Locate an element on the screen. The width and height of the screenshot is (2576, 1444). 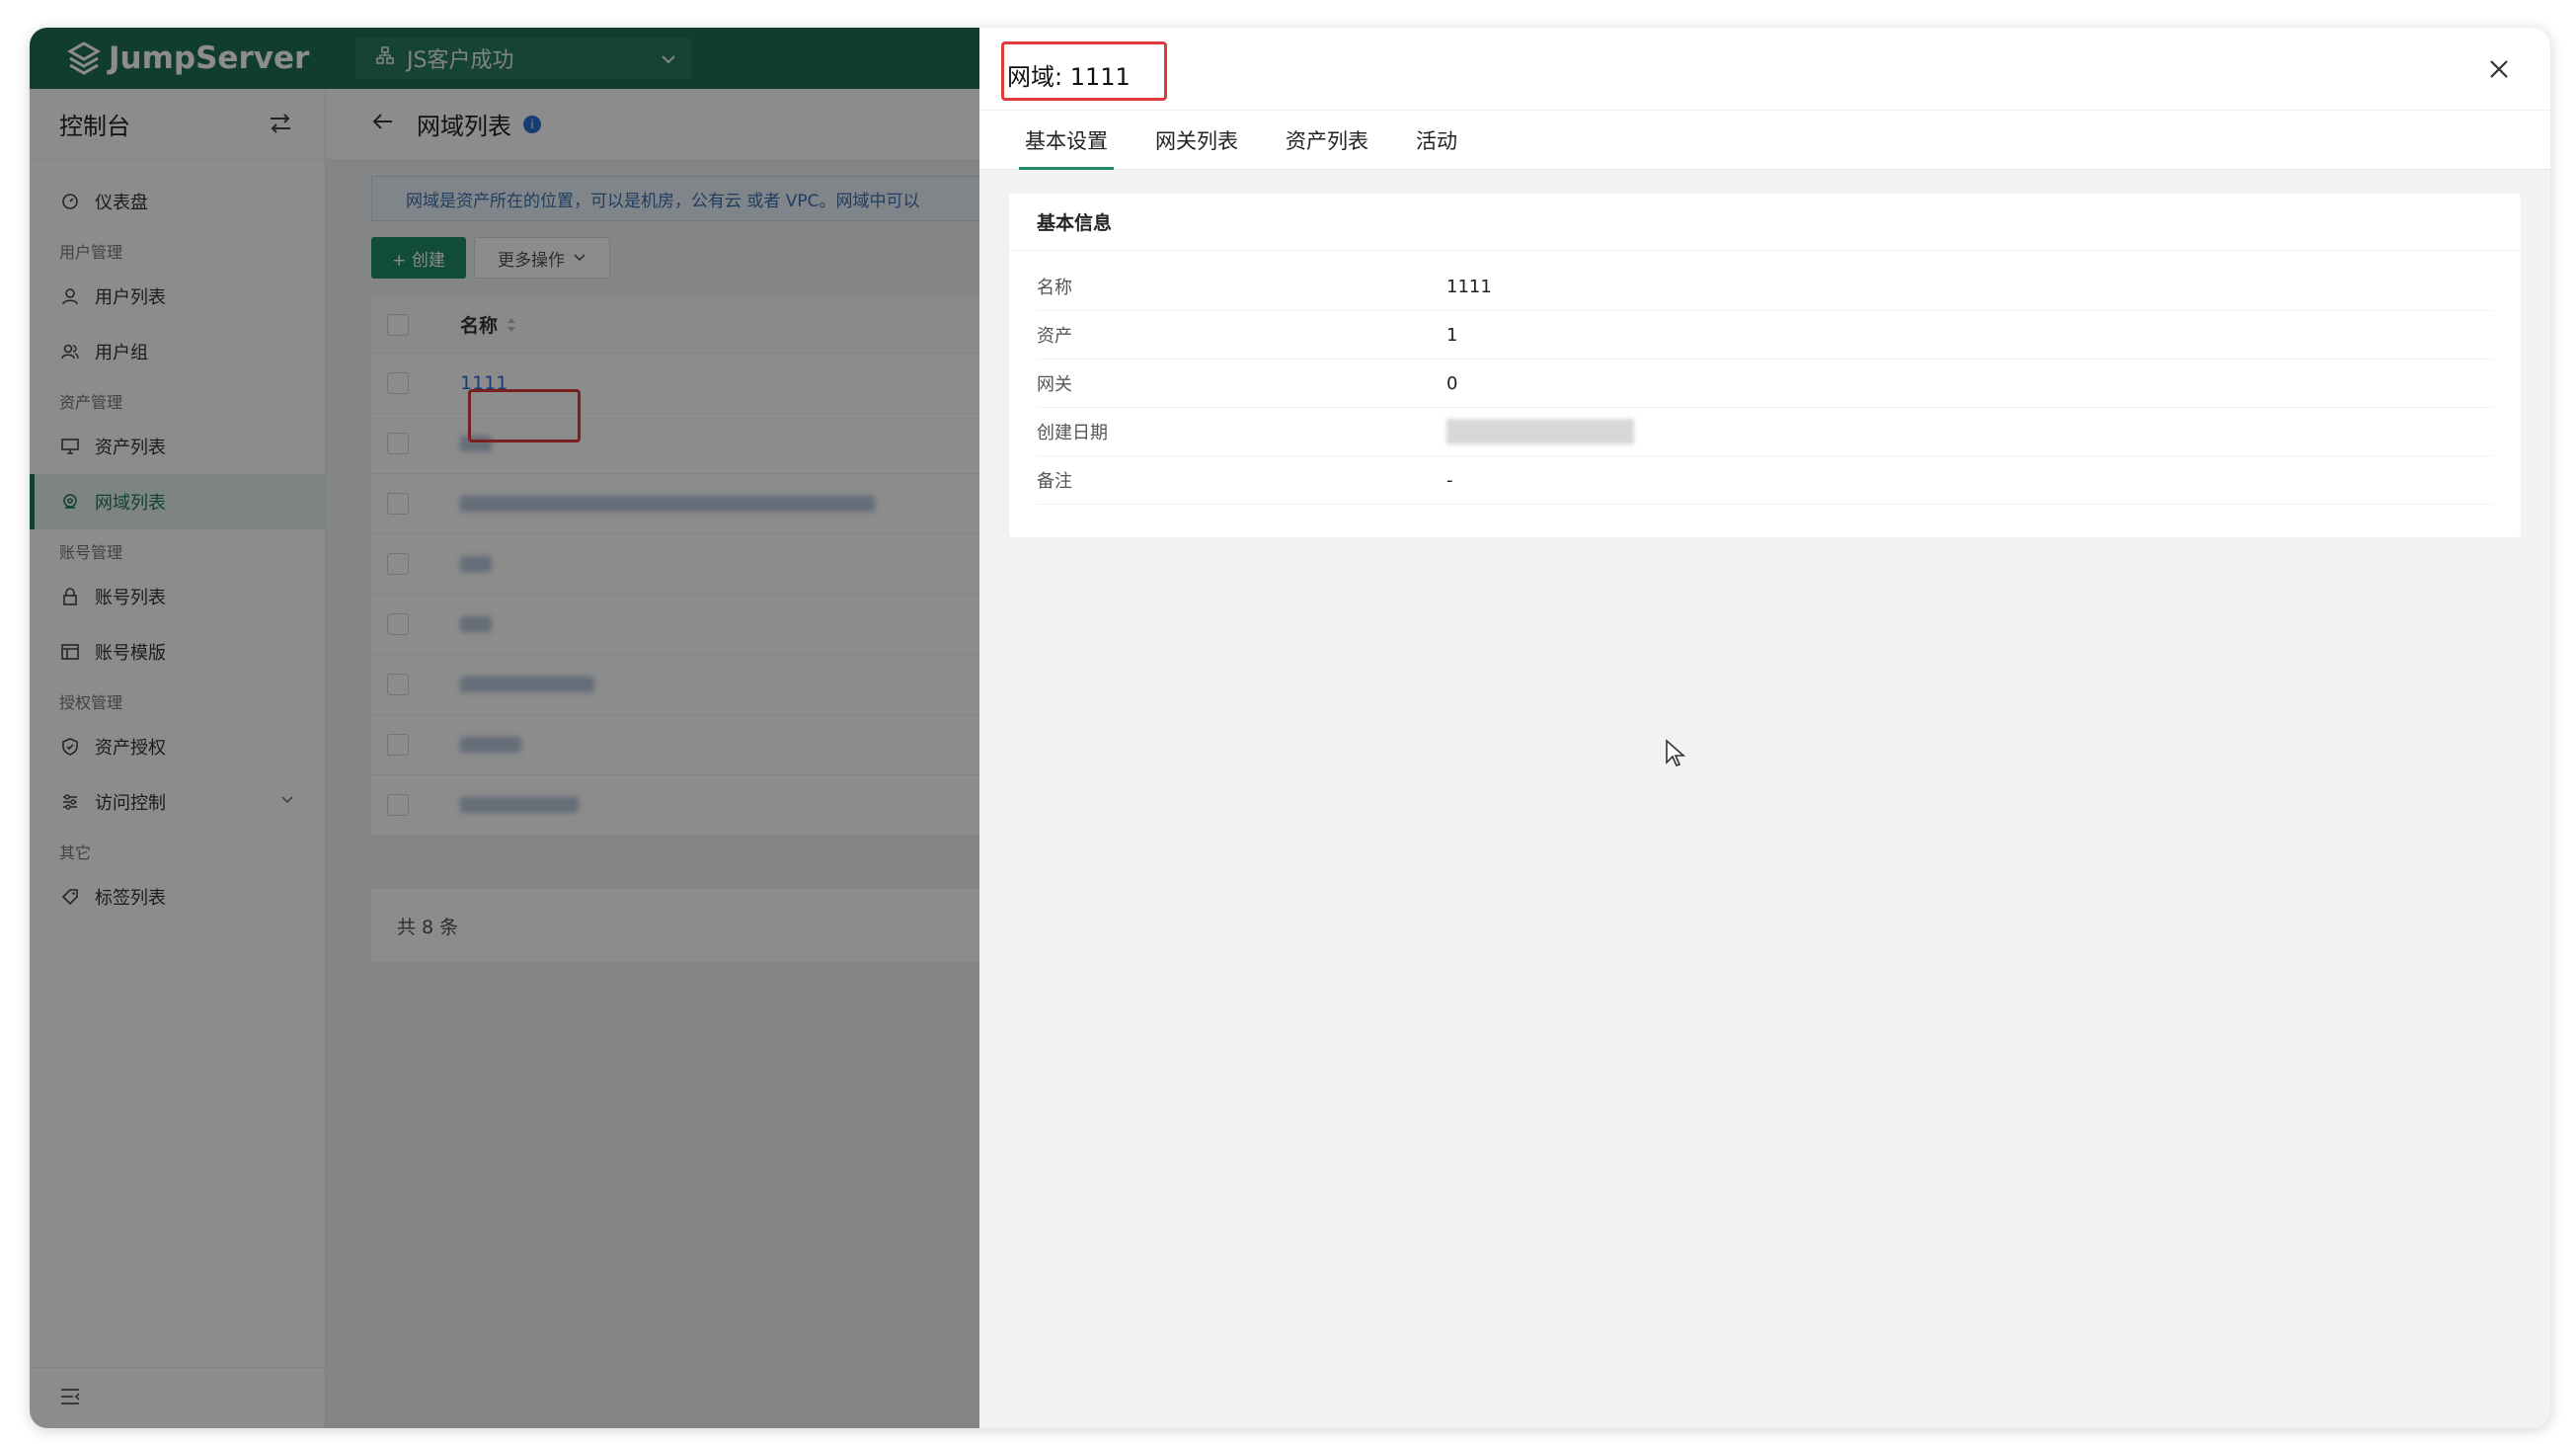
detail-row-gateways: 网关 0 is located at coordinates (1765, 384).